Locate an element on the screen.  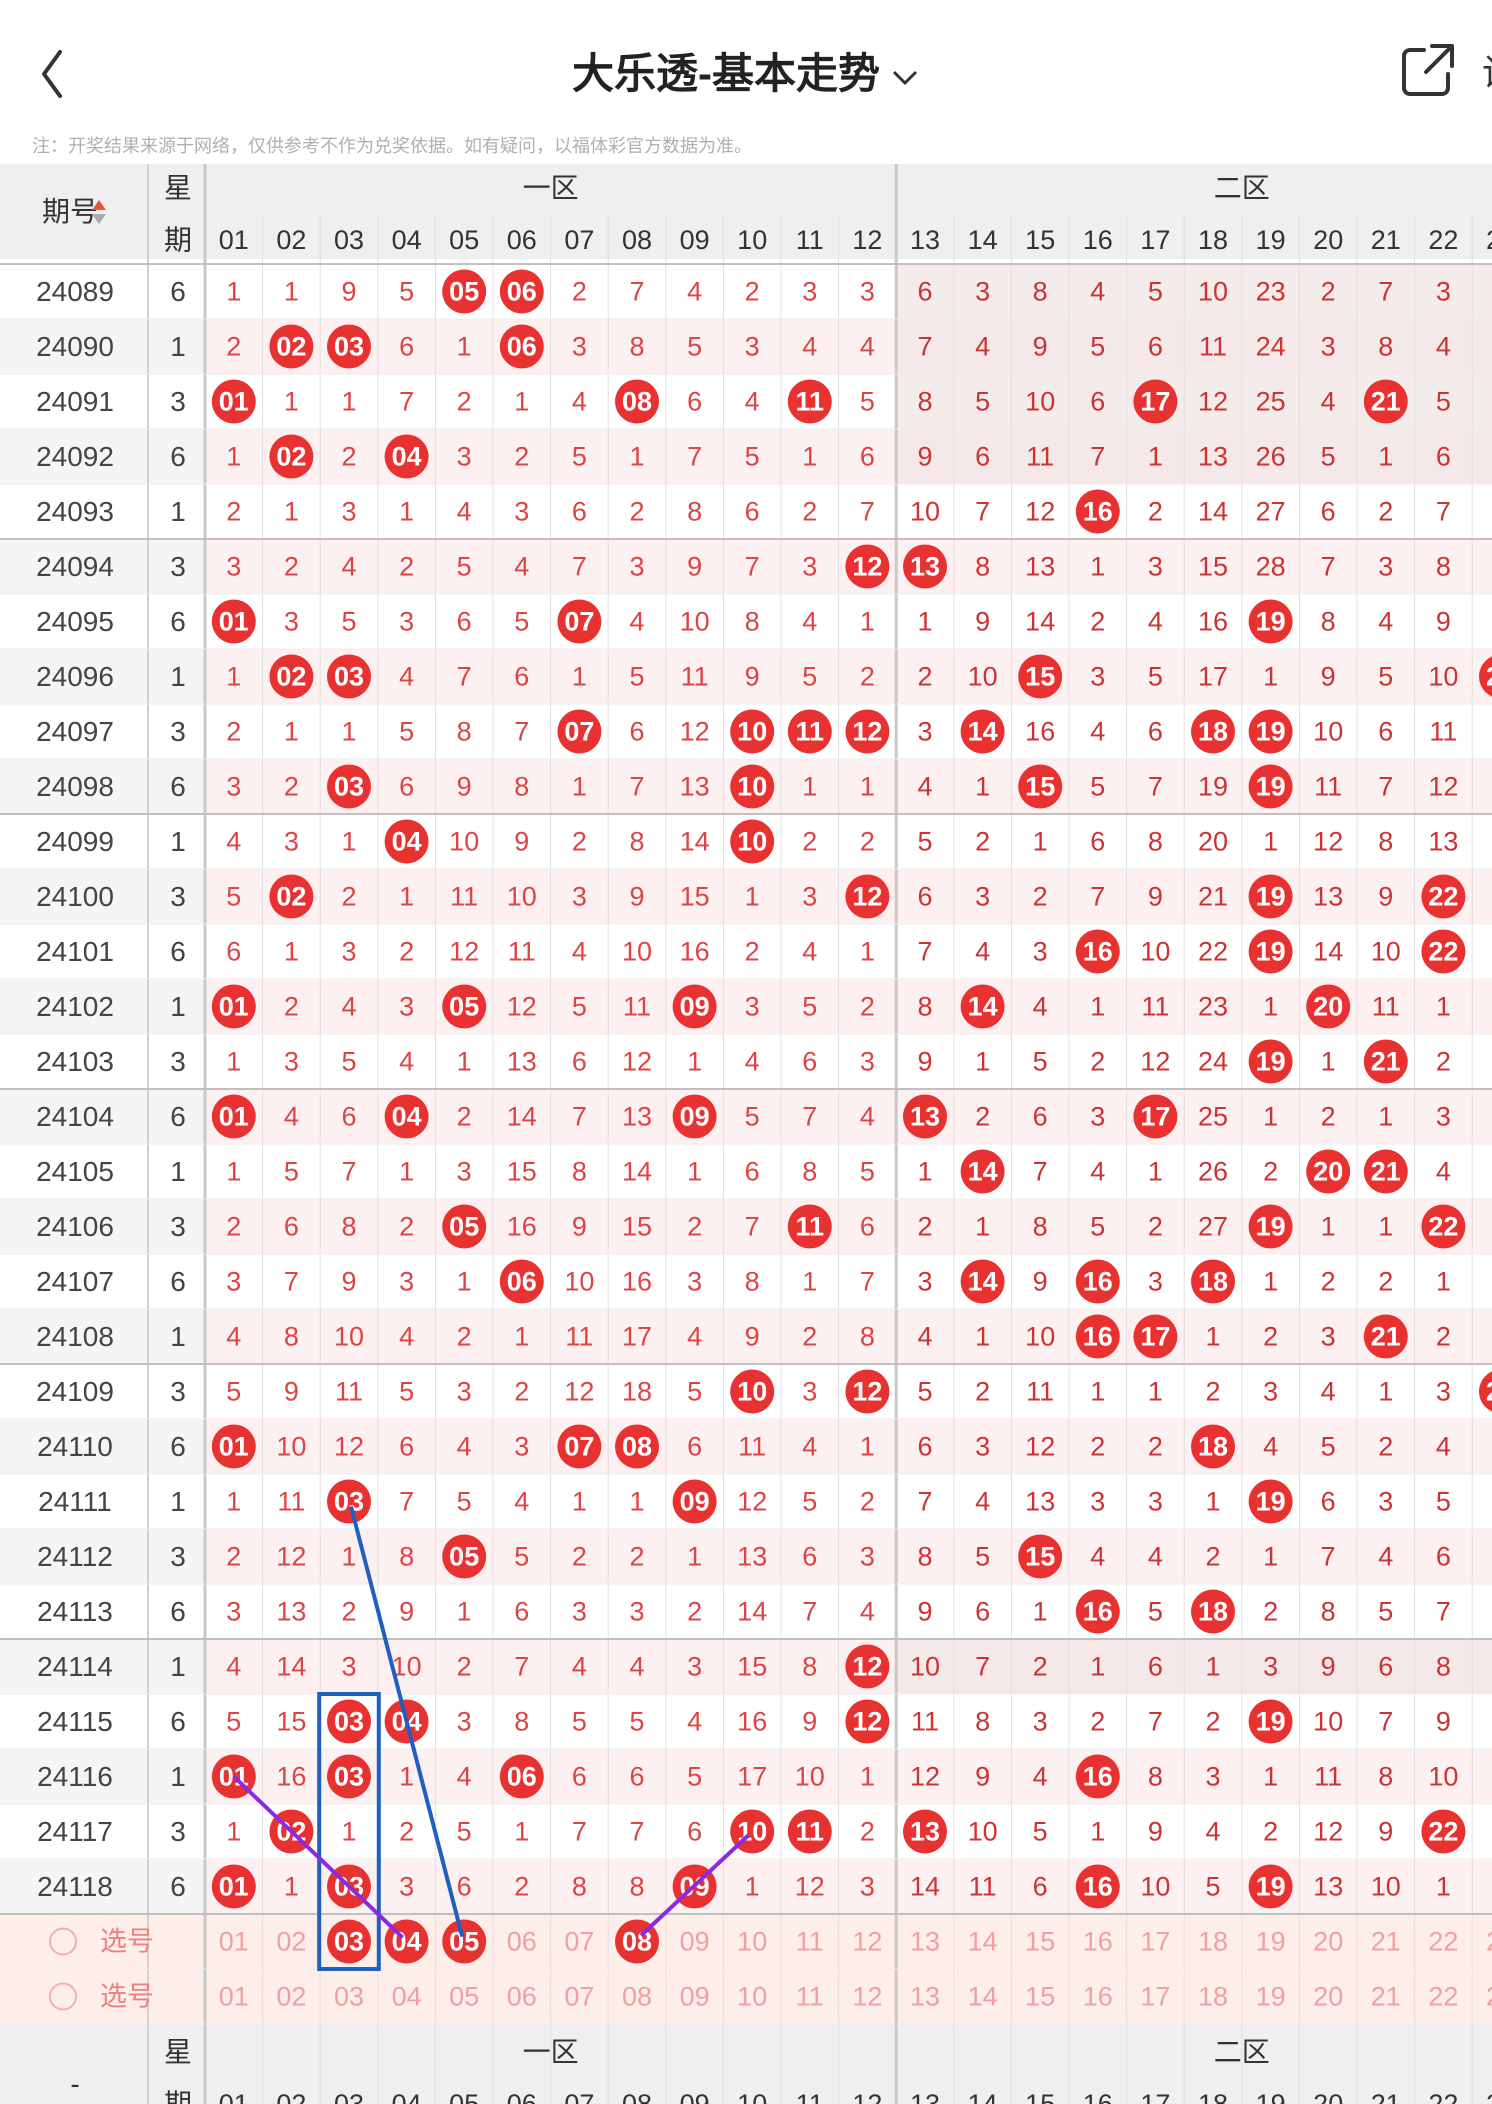
selected-ball-number: 05 is located at coordinates (464, 1942).